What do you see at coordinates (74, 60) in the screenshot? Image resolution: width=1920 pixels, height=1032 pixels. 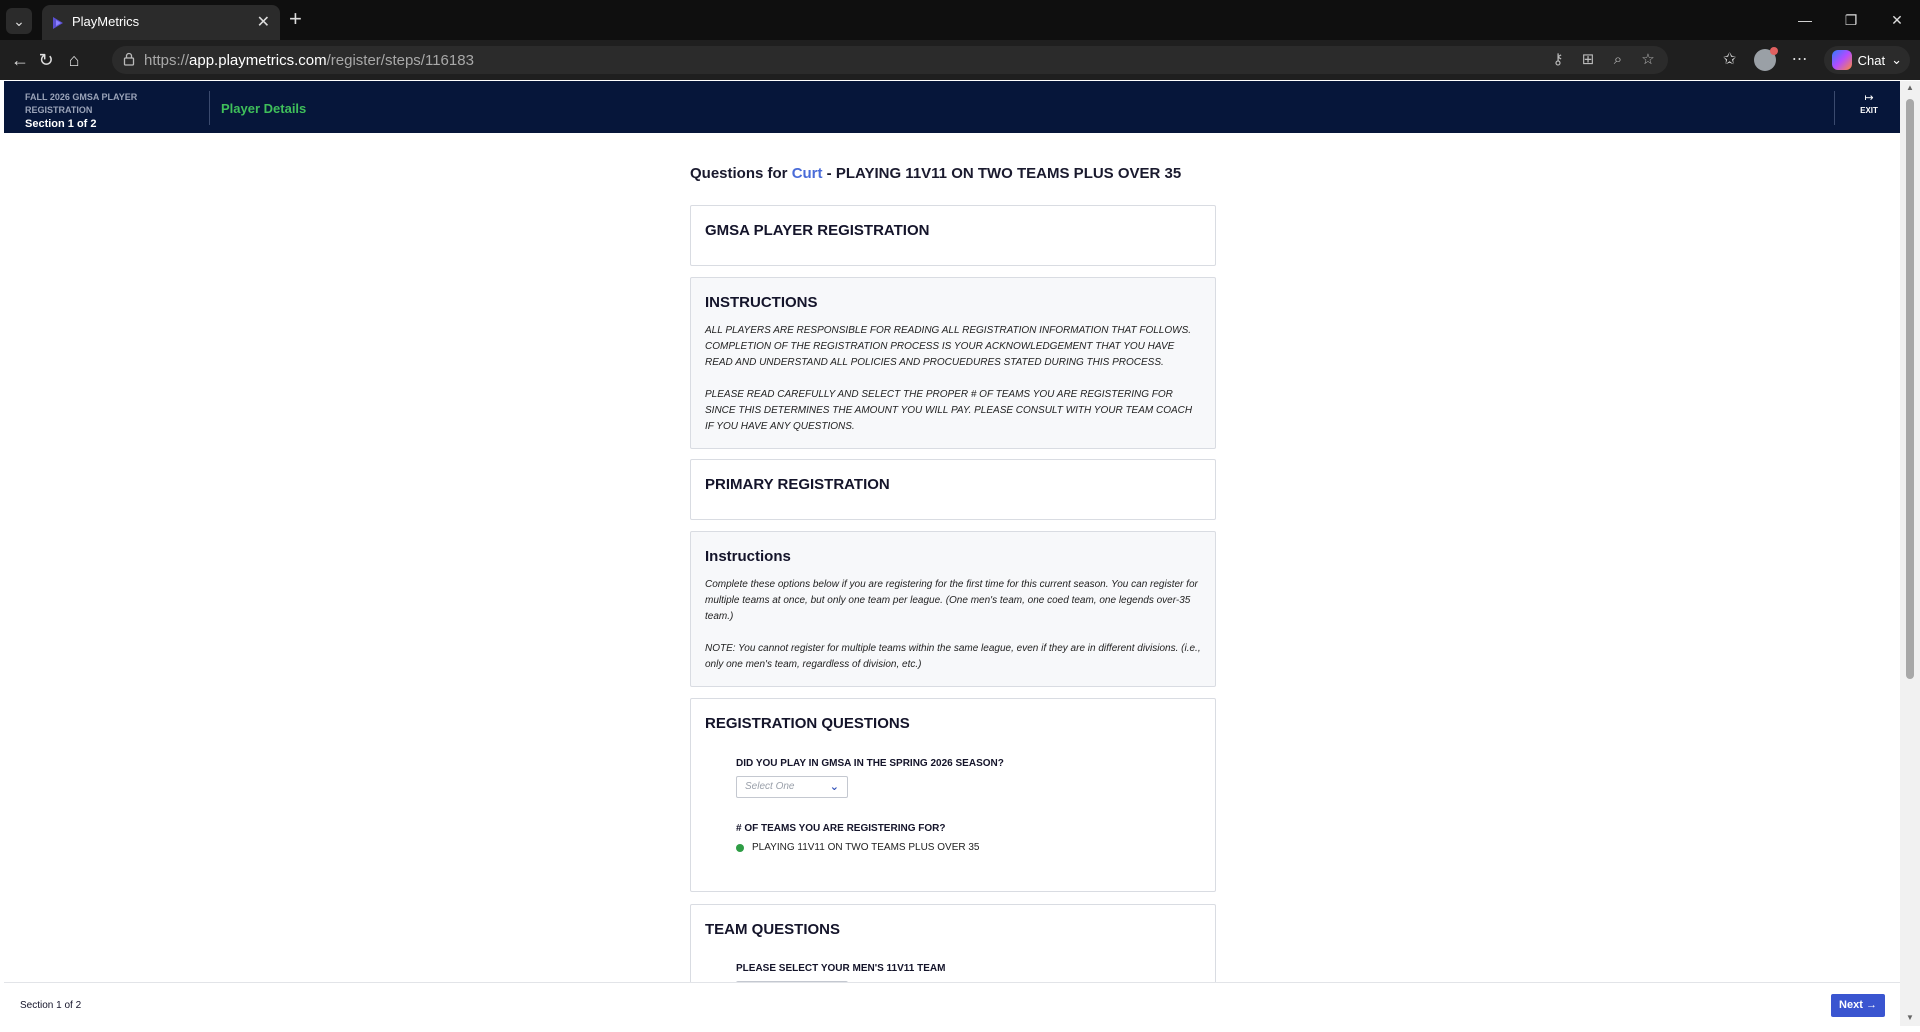 I see `home-icon: ⌂` at bounding box center [74, 60].